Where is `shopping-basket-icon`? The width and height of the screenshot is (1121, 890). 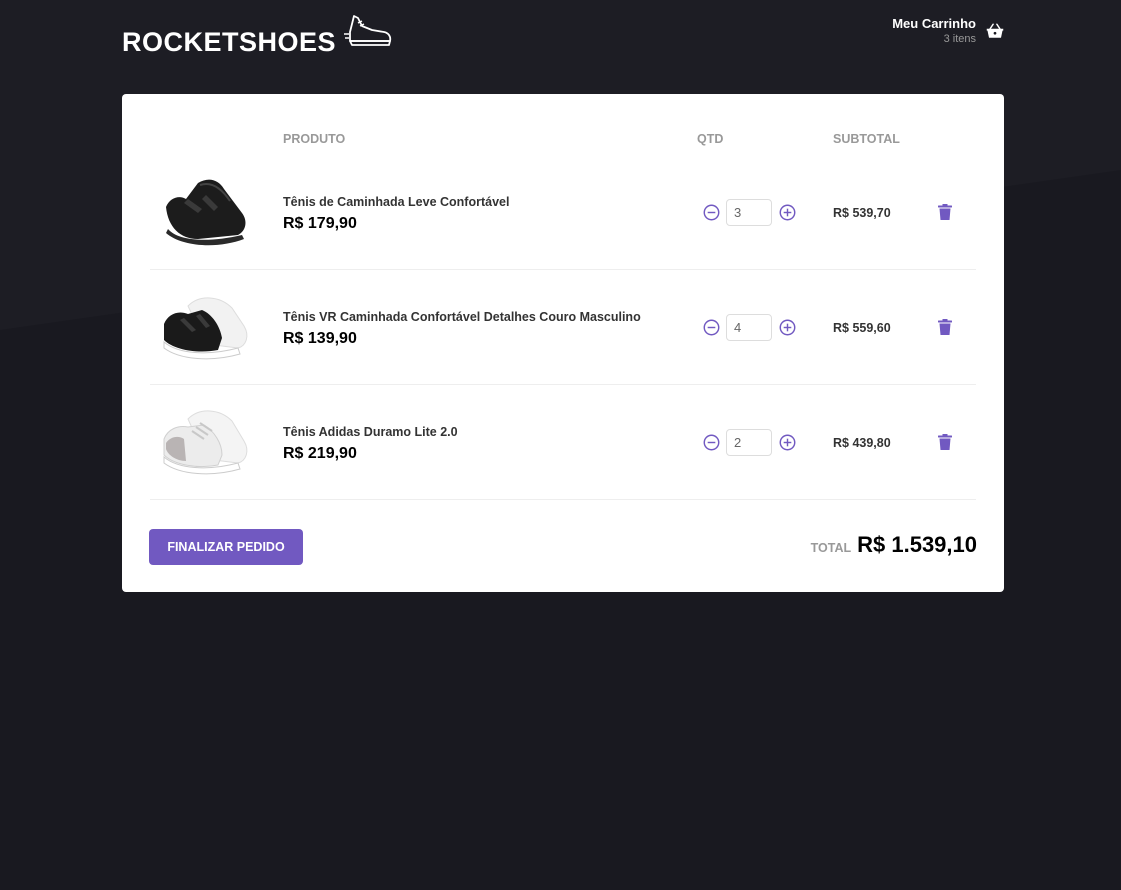
shopping-basket-icon is located at coordinates (995, 30).